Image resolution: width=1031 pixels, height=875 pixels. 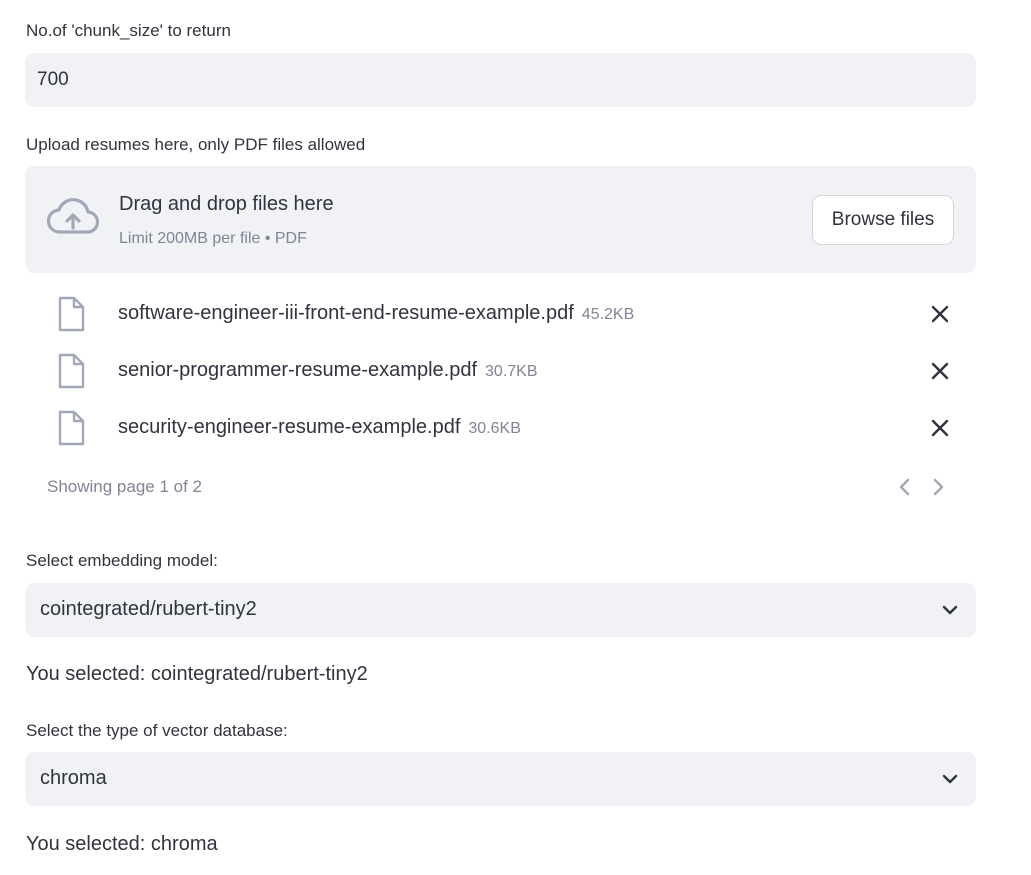 I want to click on embedding-model-value: cointegrated/rubert-tiny2, so click(x=148, y=609).